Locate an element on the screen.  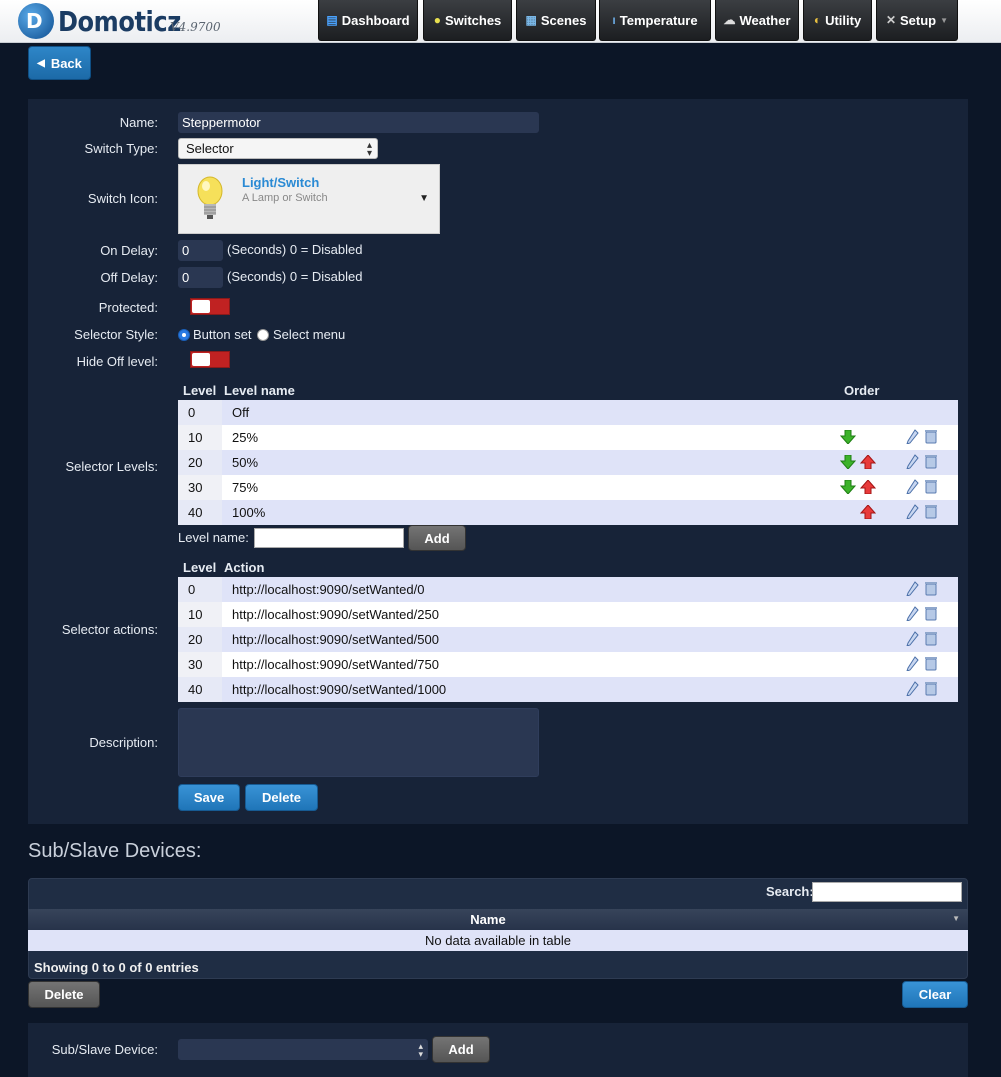
level-row: 40 100% is located at coordinates (568, 512).